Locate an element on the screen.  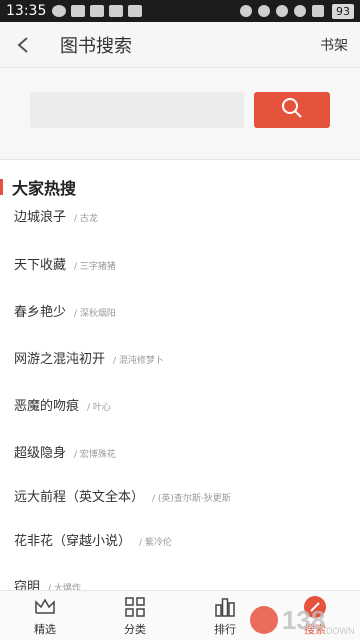
list-item: 边城浪子 / 古龙 is located at coordinates (56, 216).